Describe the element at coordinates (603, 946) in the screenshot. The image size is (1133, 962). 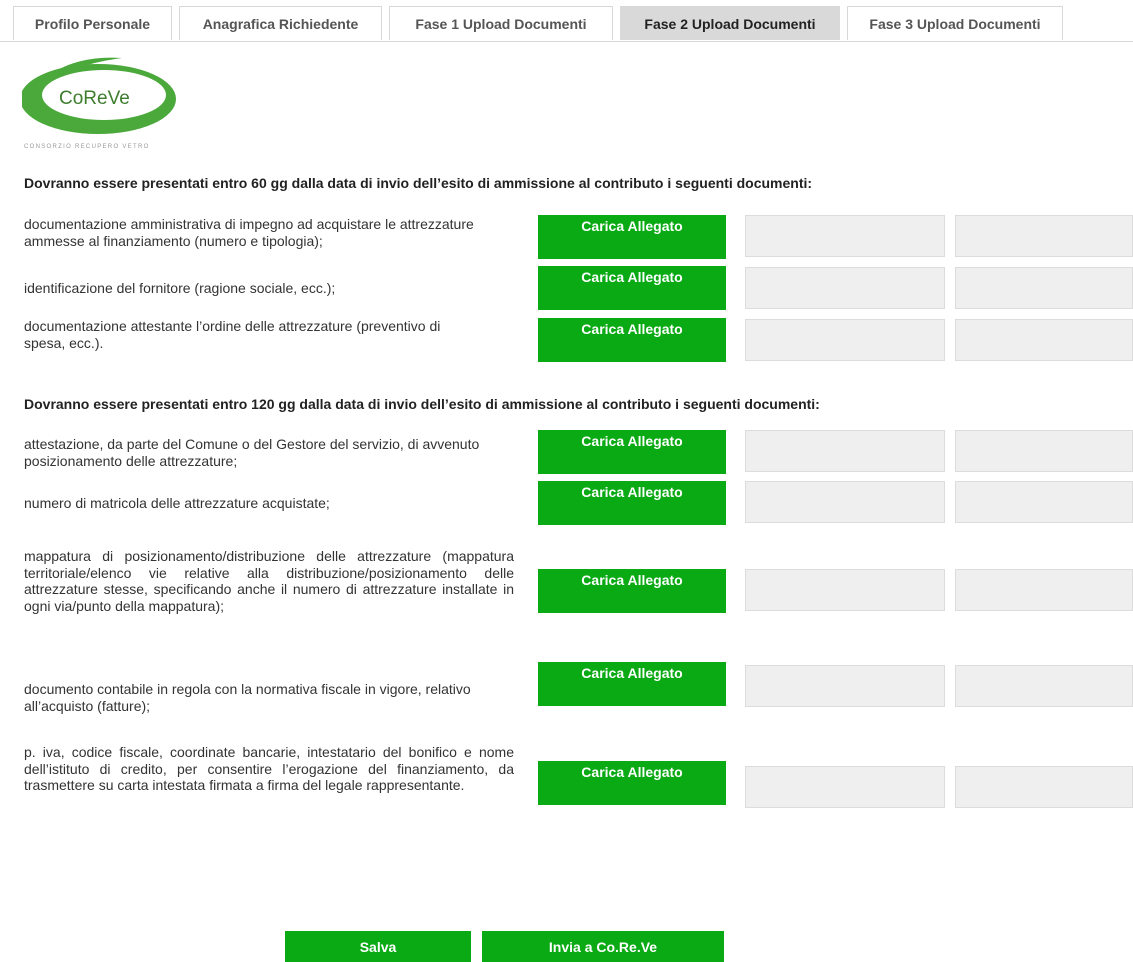
I see `send-to-coreve-button: Invia a Co.Re.Ve` at that location.